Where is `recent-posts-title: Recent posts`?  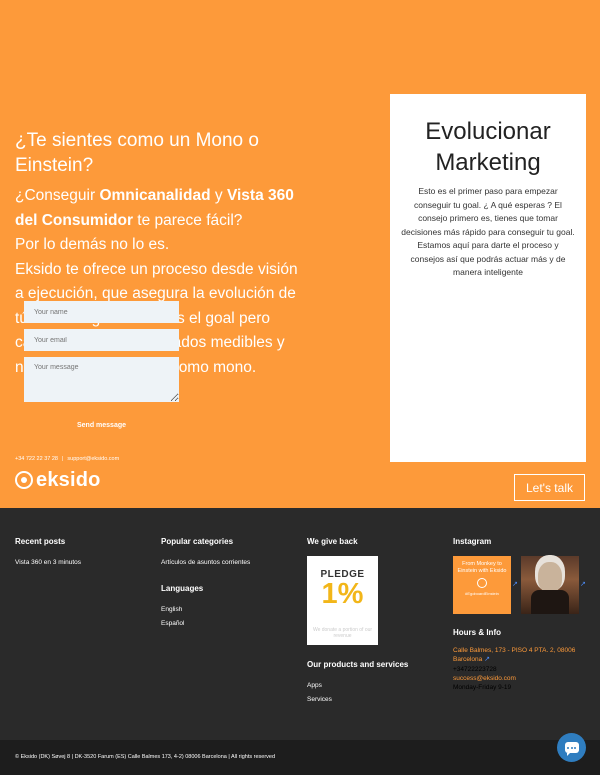 recent-posts-title: Recent posts is located at coordinates (40, 541).